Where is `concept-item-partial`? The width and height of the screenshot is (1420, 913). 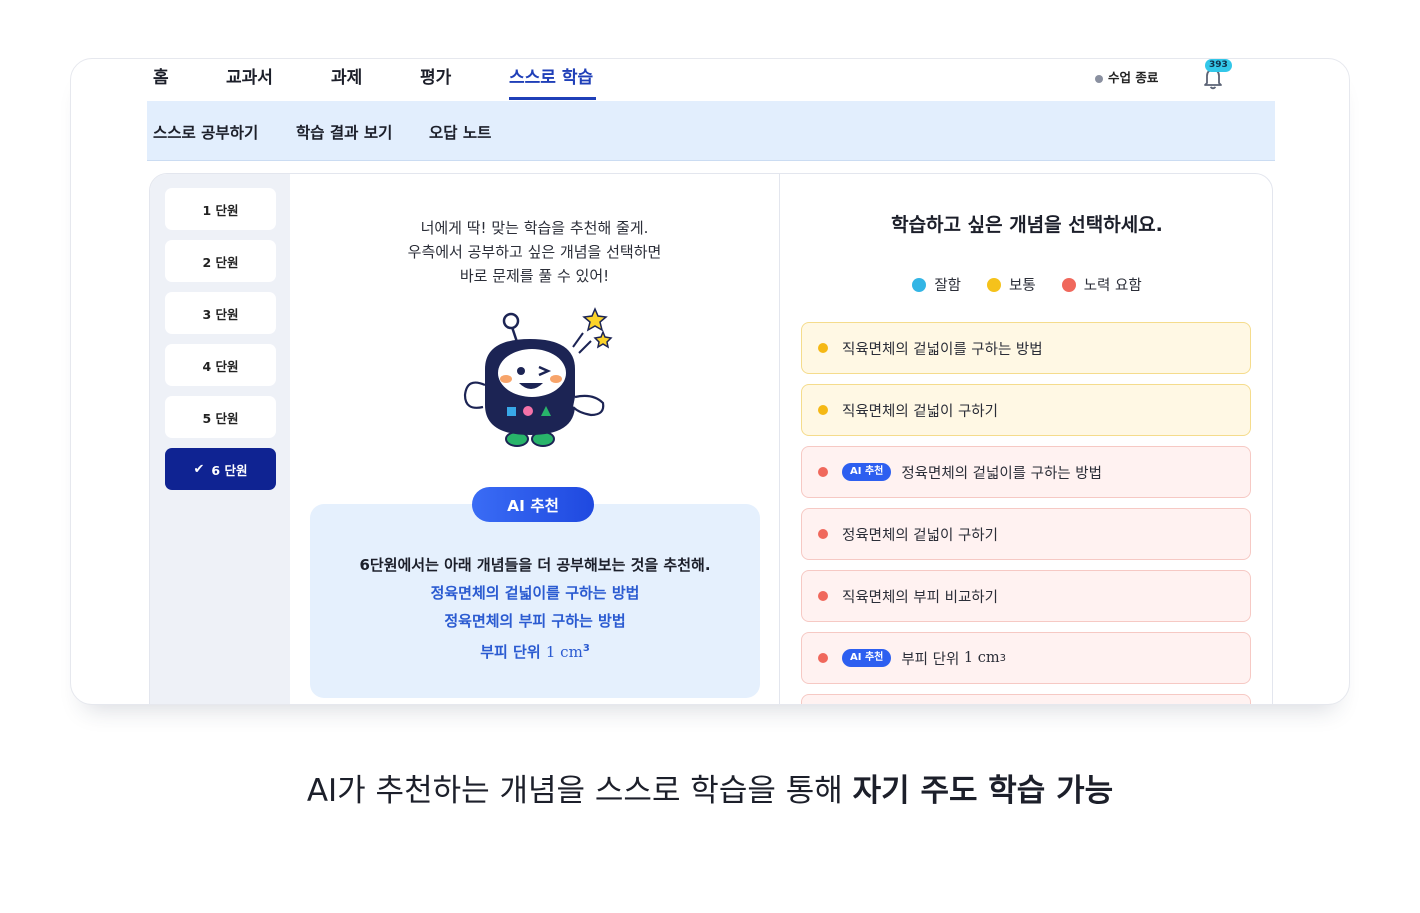
concept-item-partial is located at coordinates (1026, 699).